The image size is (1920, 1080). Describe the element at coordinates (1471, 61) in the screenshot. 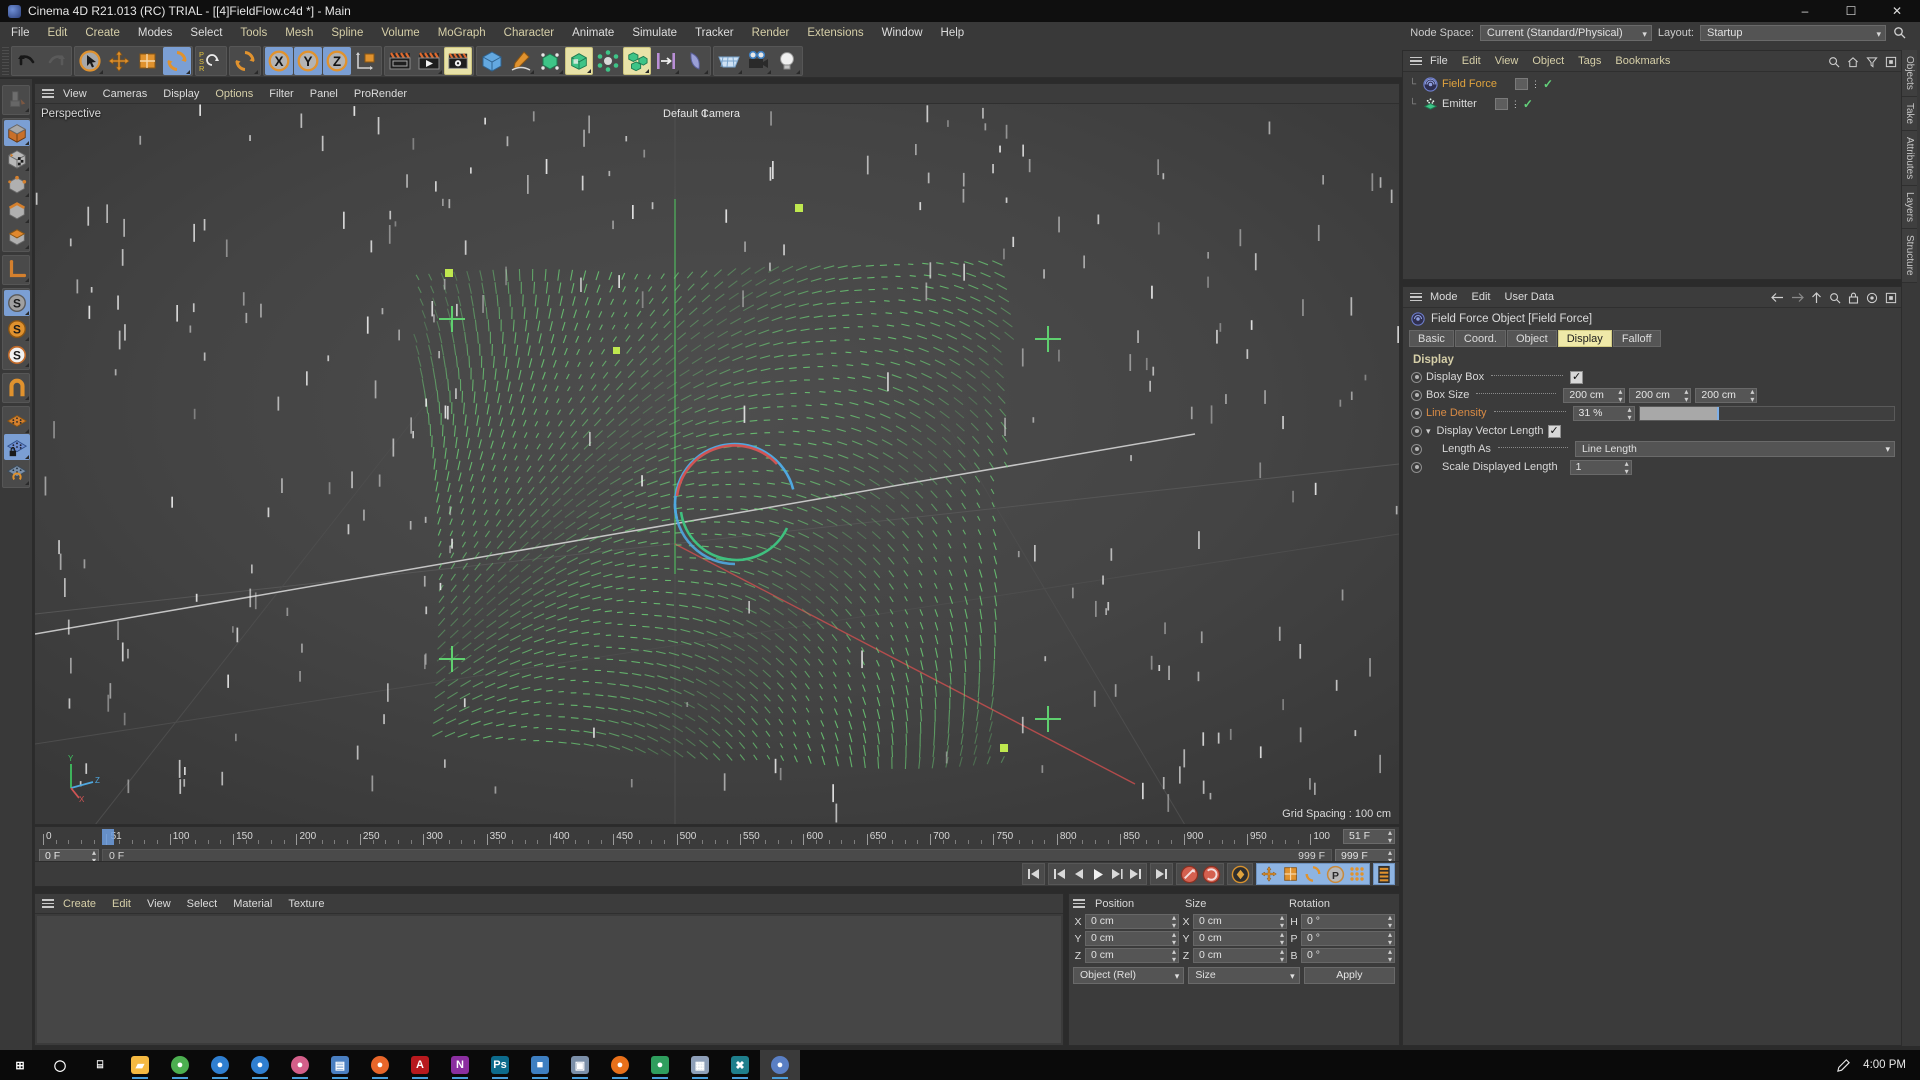

I see `object-menu-edit: Edit` at that location.